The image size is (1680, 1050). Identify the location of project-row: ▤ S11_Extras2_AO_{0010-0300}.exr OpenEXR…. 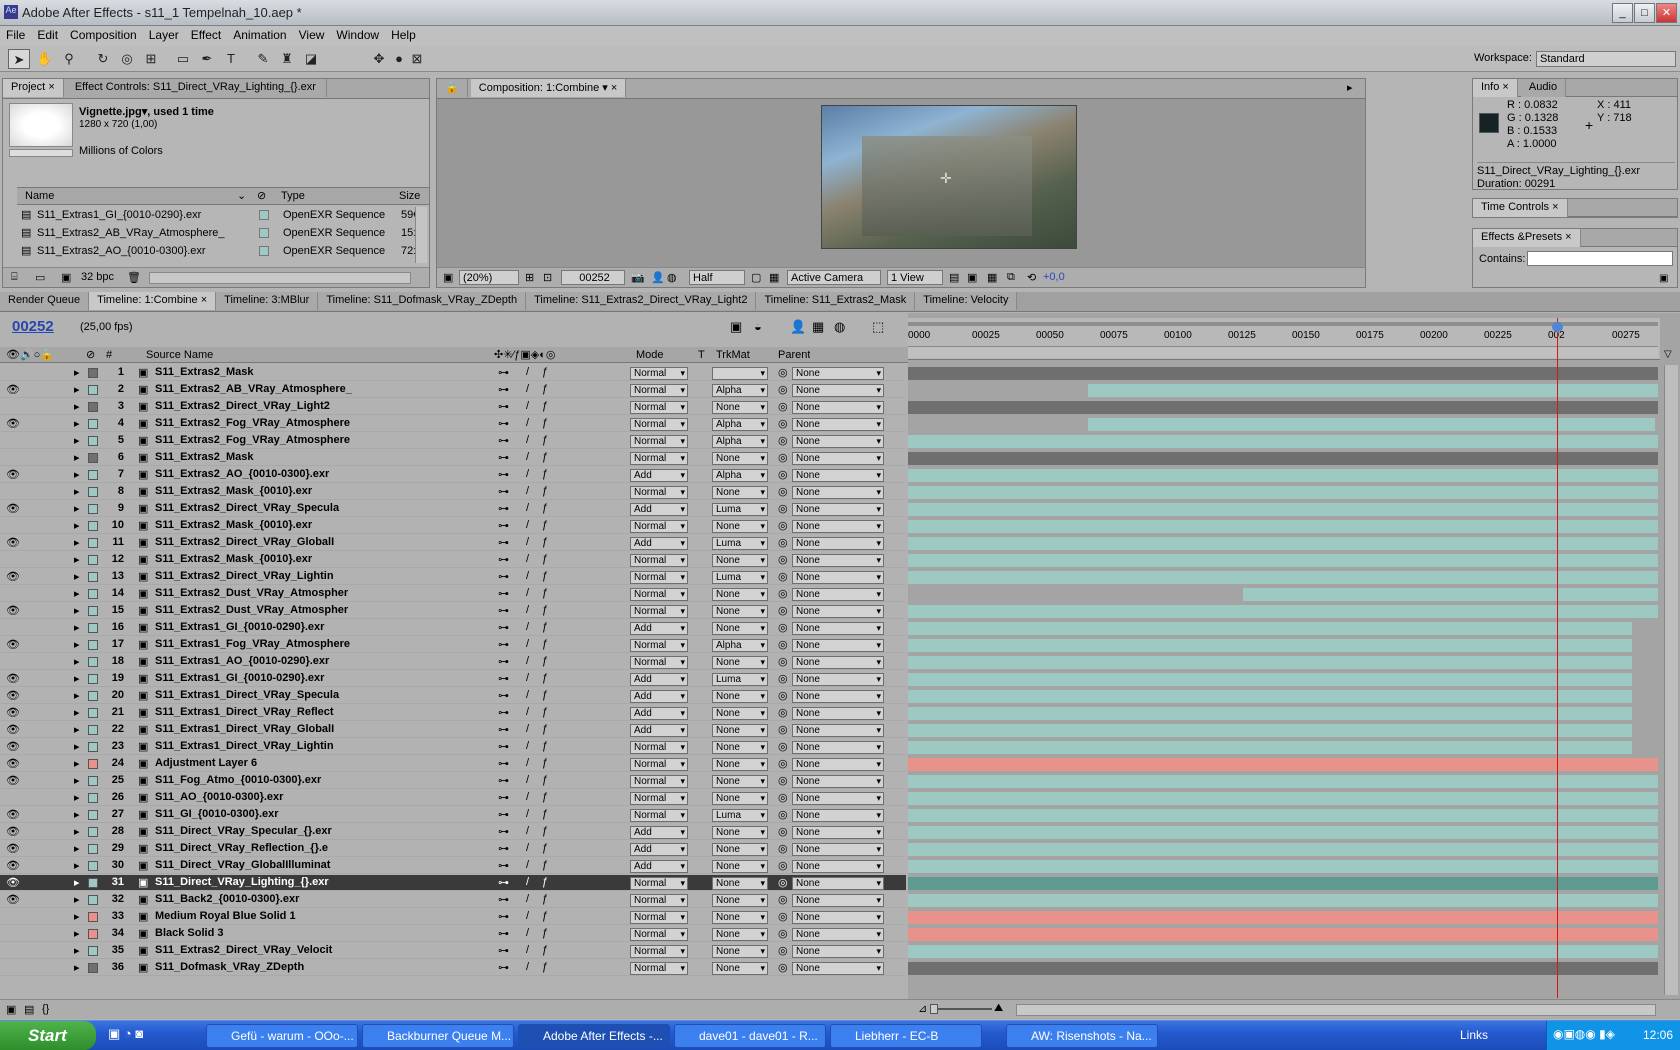
(216, 251).